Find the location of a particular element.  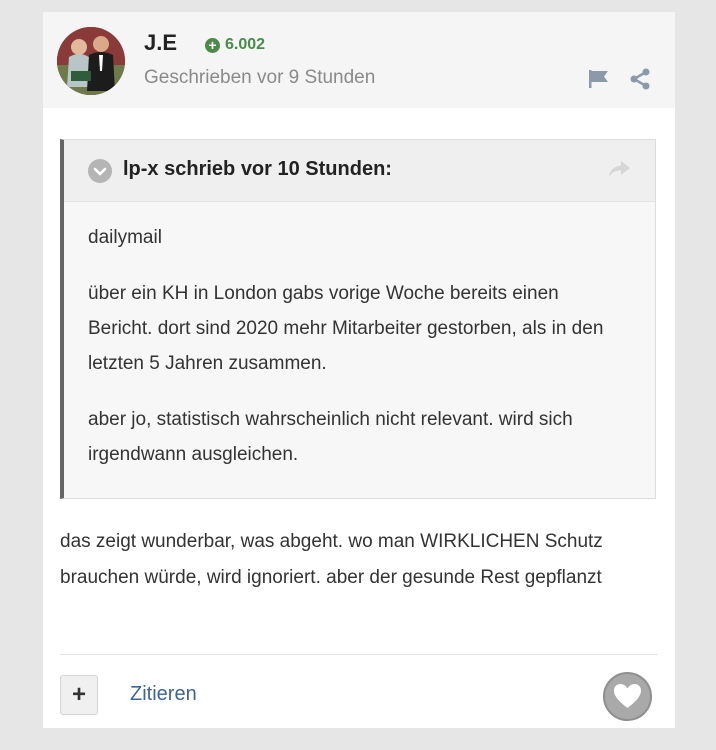

quote-paragraph: dailymail is located at coordinates (125, 237).